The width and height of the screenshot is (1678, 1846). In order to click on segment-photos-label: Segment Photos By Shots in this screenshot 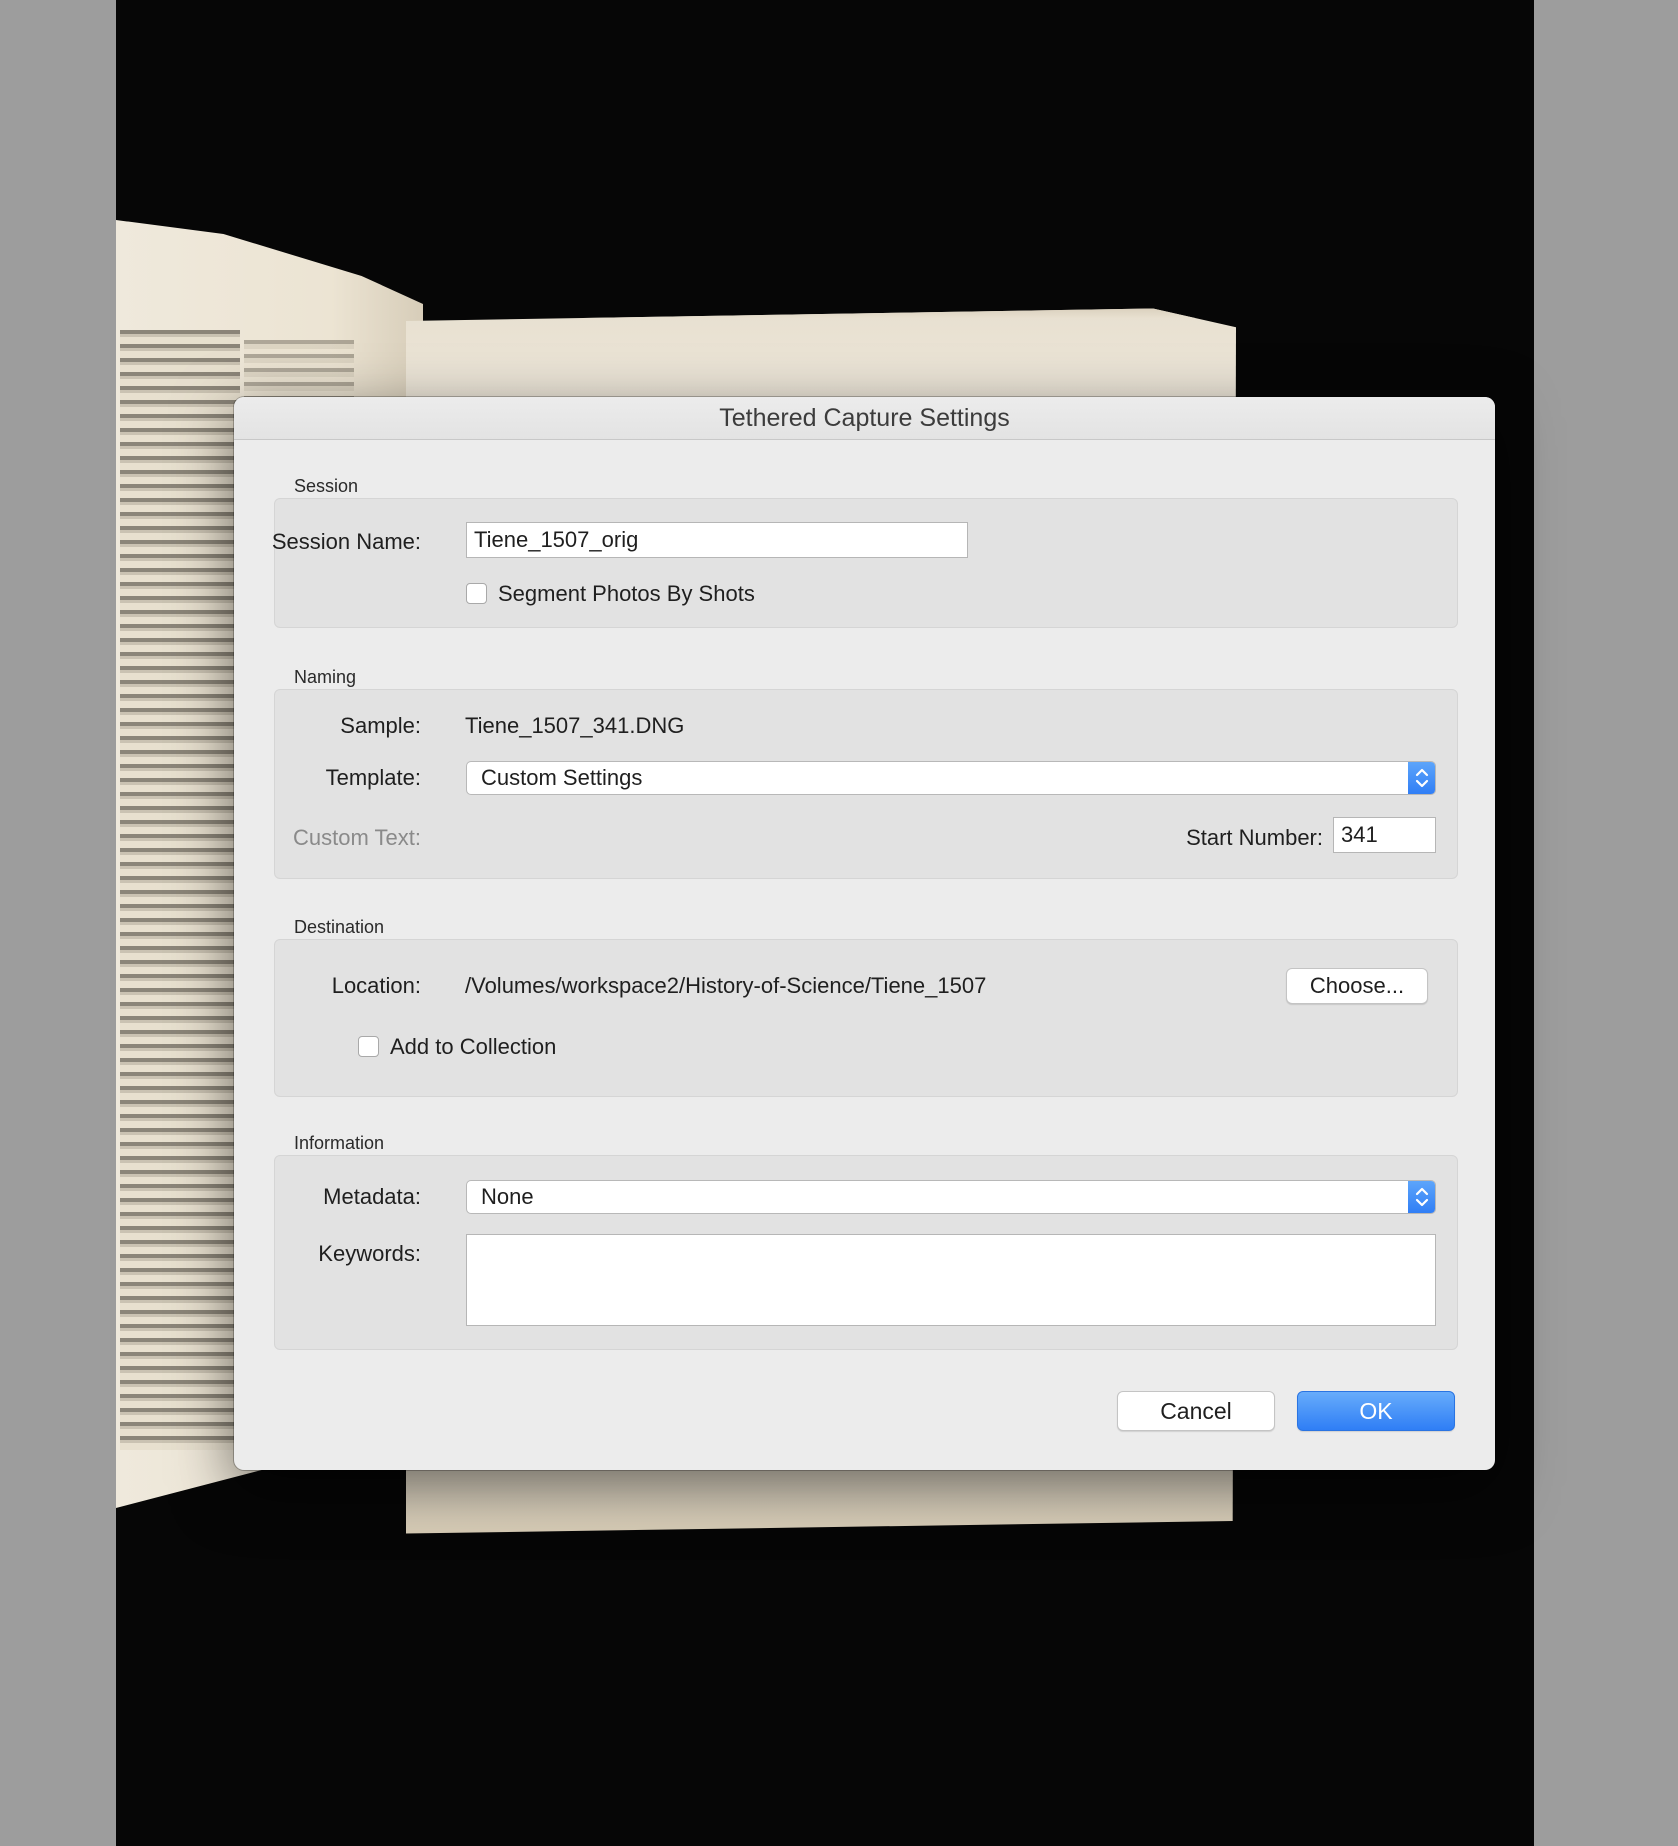, I will do `click(626, 593)`.